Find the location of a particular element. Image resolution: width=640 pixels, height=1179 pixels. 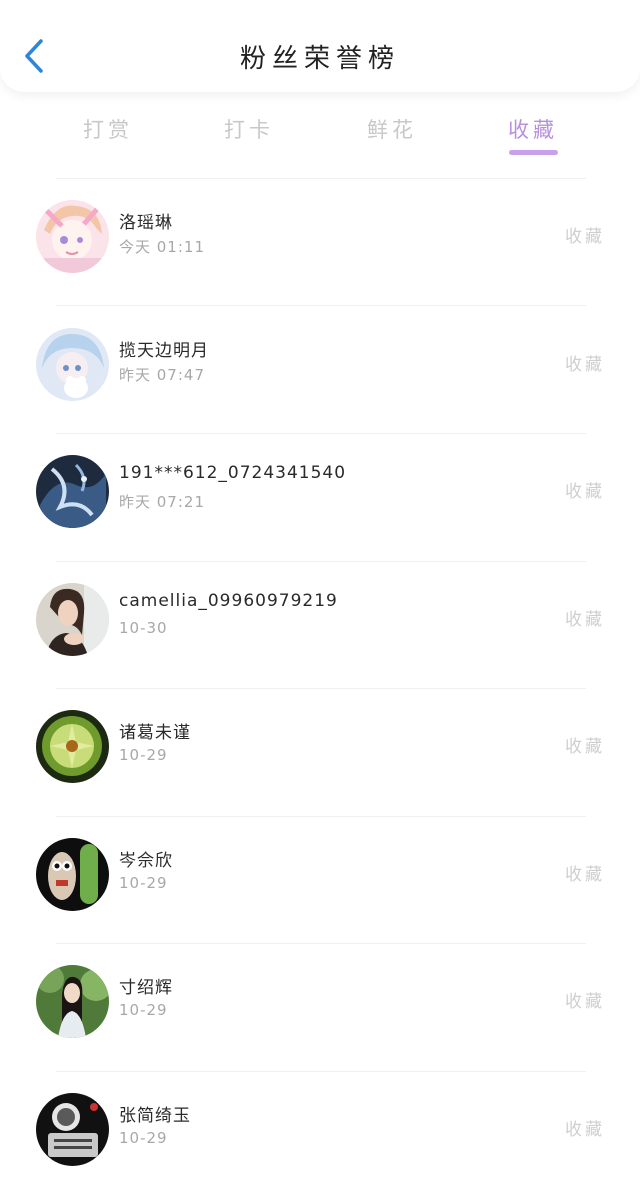

fan-name: 岑佘欣 is located at coordinates (146, 861).